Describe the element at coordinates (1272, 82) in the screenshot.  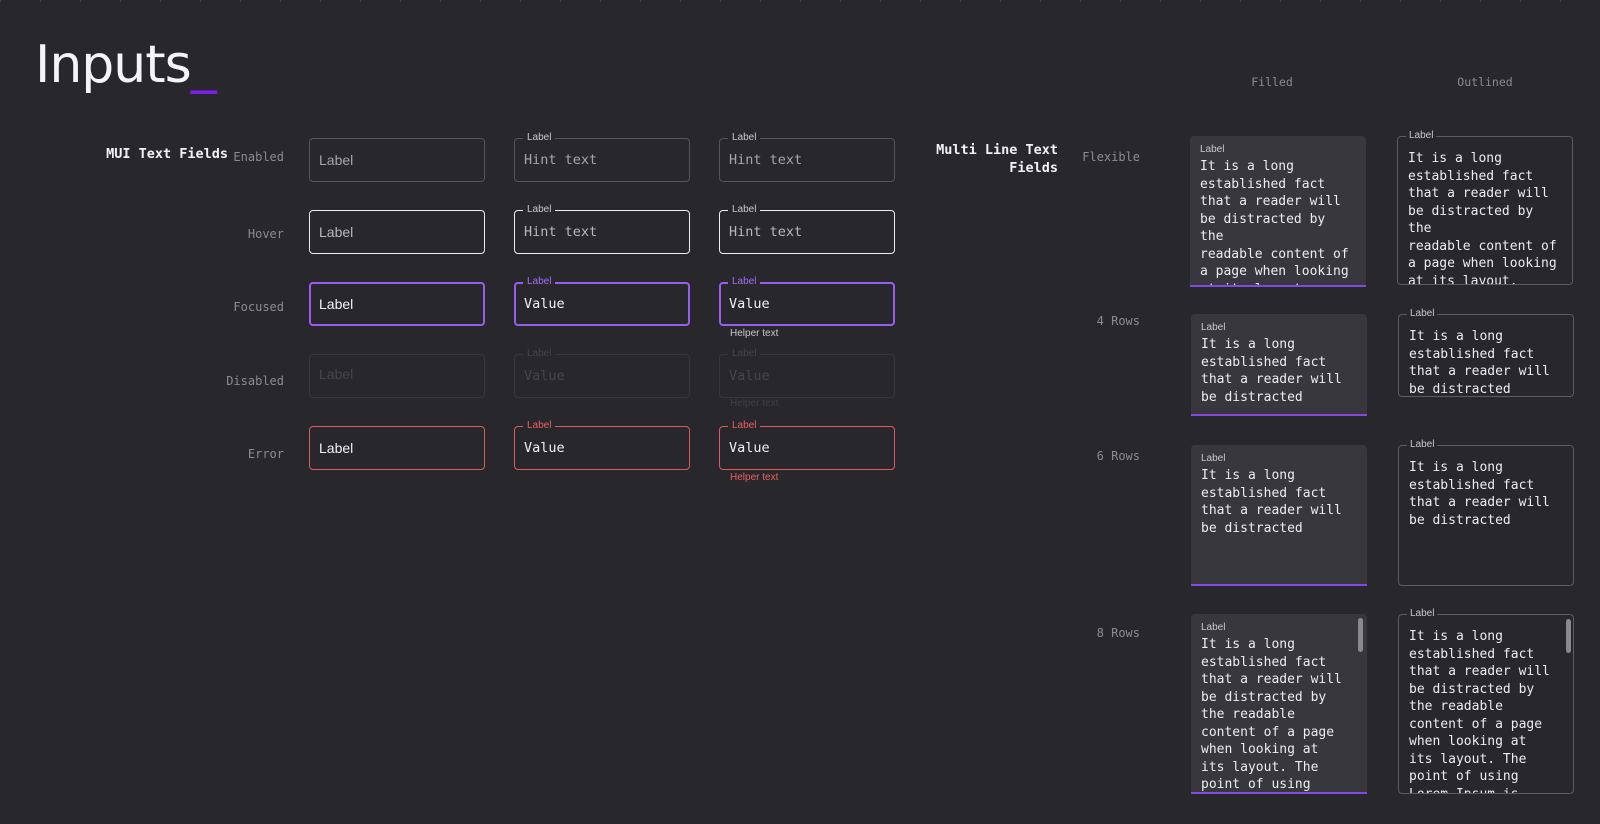
I see `column-header-filled: Filled` at that location.